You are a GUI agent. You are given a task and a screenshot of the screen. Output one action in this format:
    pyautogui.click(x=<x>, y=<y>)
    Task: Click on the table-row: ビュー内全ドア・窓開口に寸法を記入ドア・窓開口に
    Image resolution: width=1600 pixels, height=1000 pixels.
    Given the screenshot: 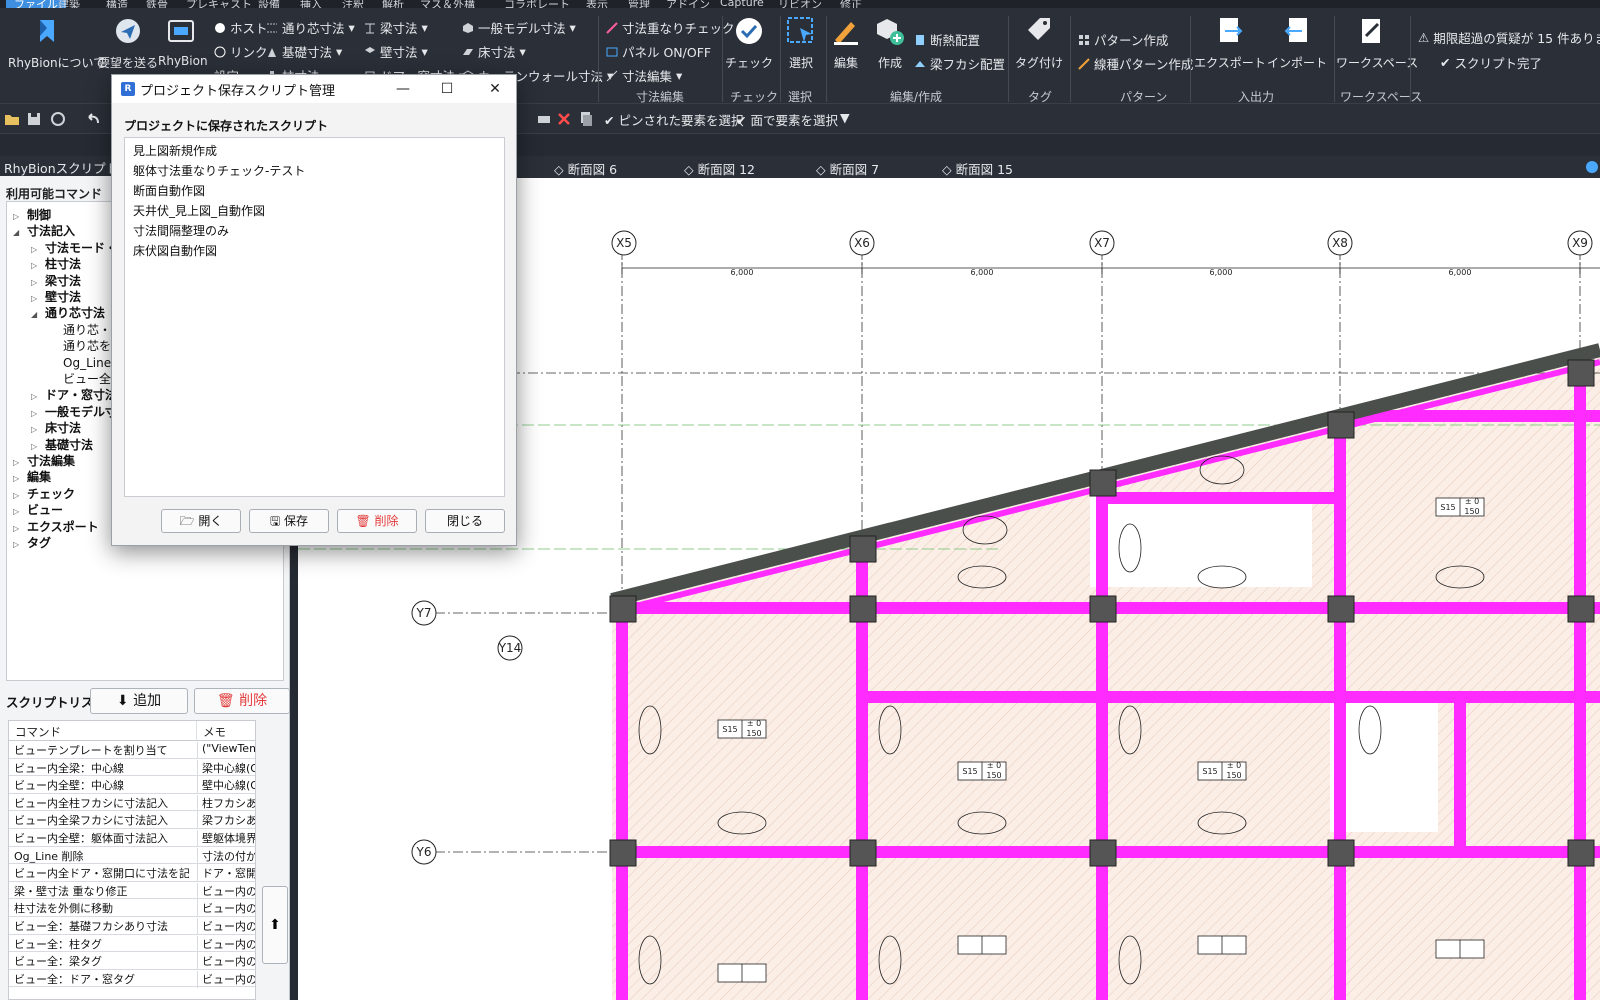 What is the action you would take?
    pyautogui.click(x=132, y=873)
    